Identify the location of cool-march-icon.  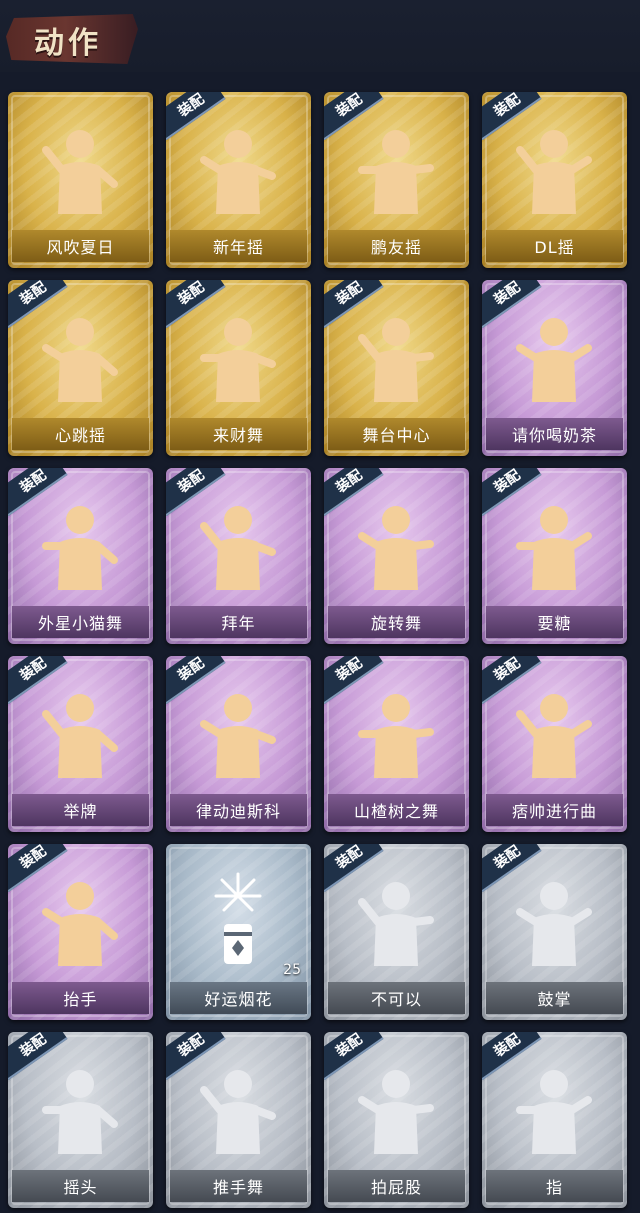
(554, 733).